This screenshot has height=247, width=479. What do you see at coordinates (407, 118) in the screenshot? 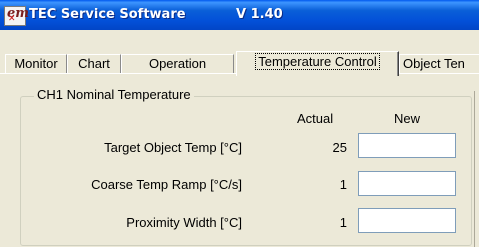
I see `column-header-new: New` at bounding box center [407, 118].